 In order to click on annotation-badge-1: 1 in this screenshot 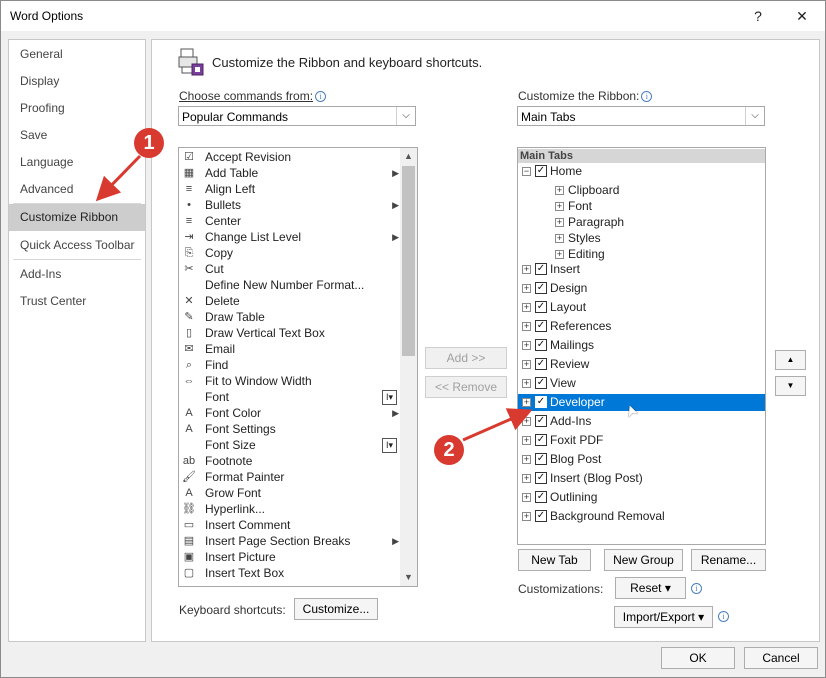, I will do `click(149, 143)`.